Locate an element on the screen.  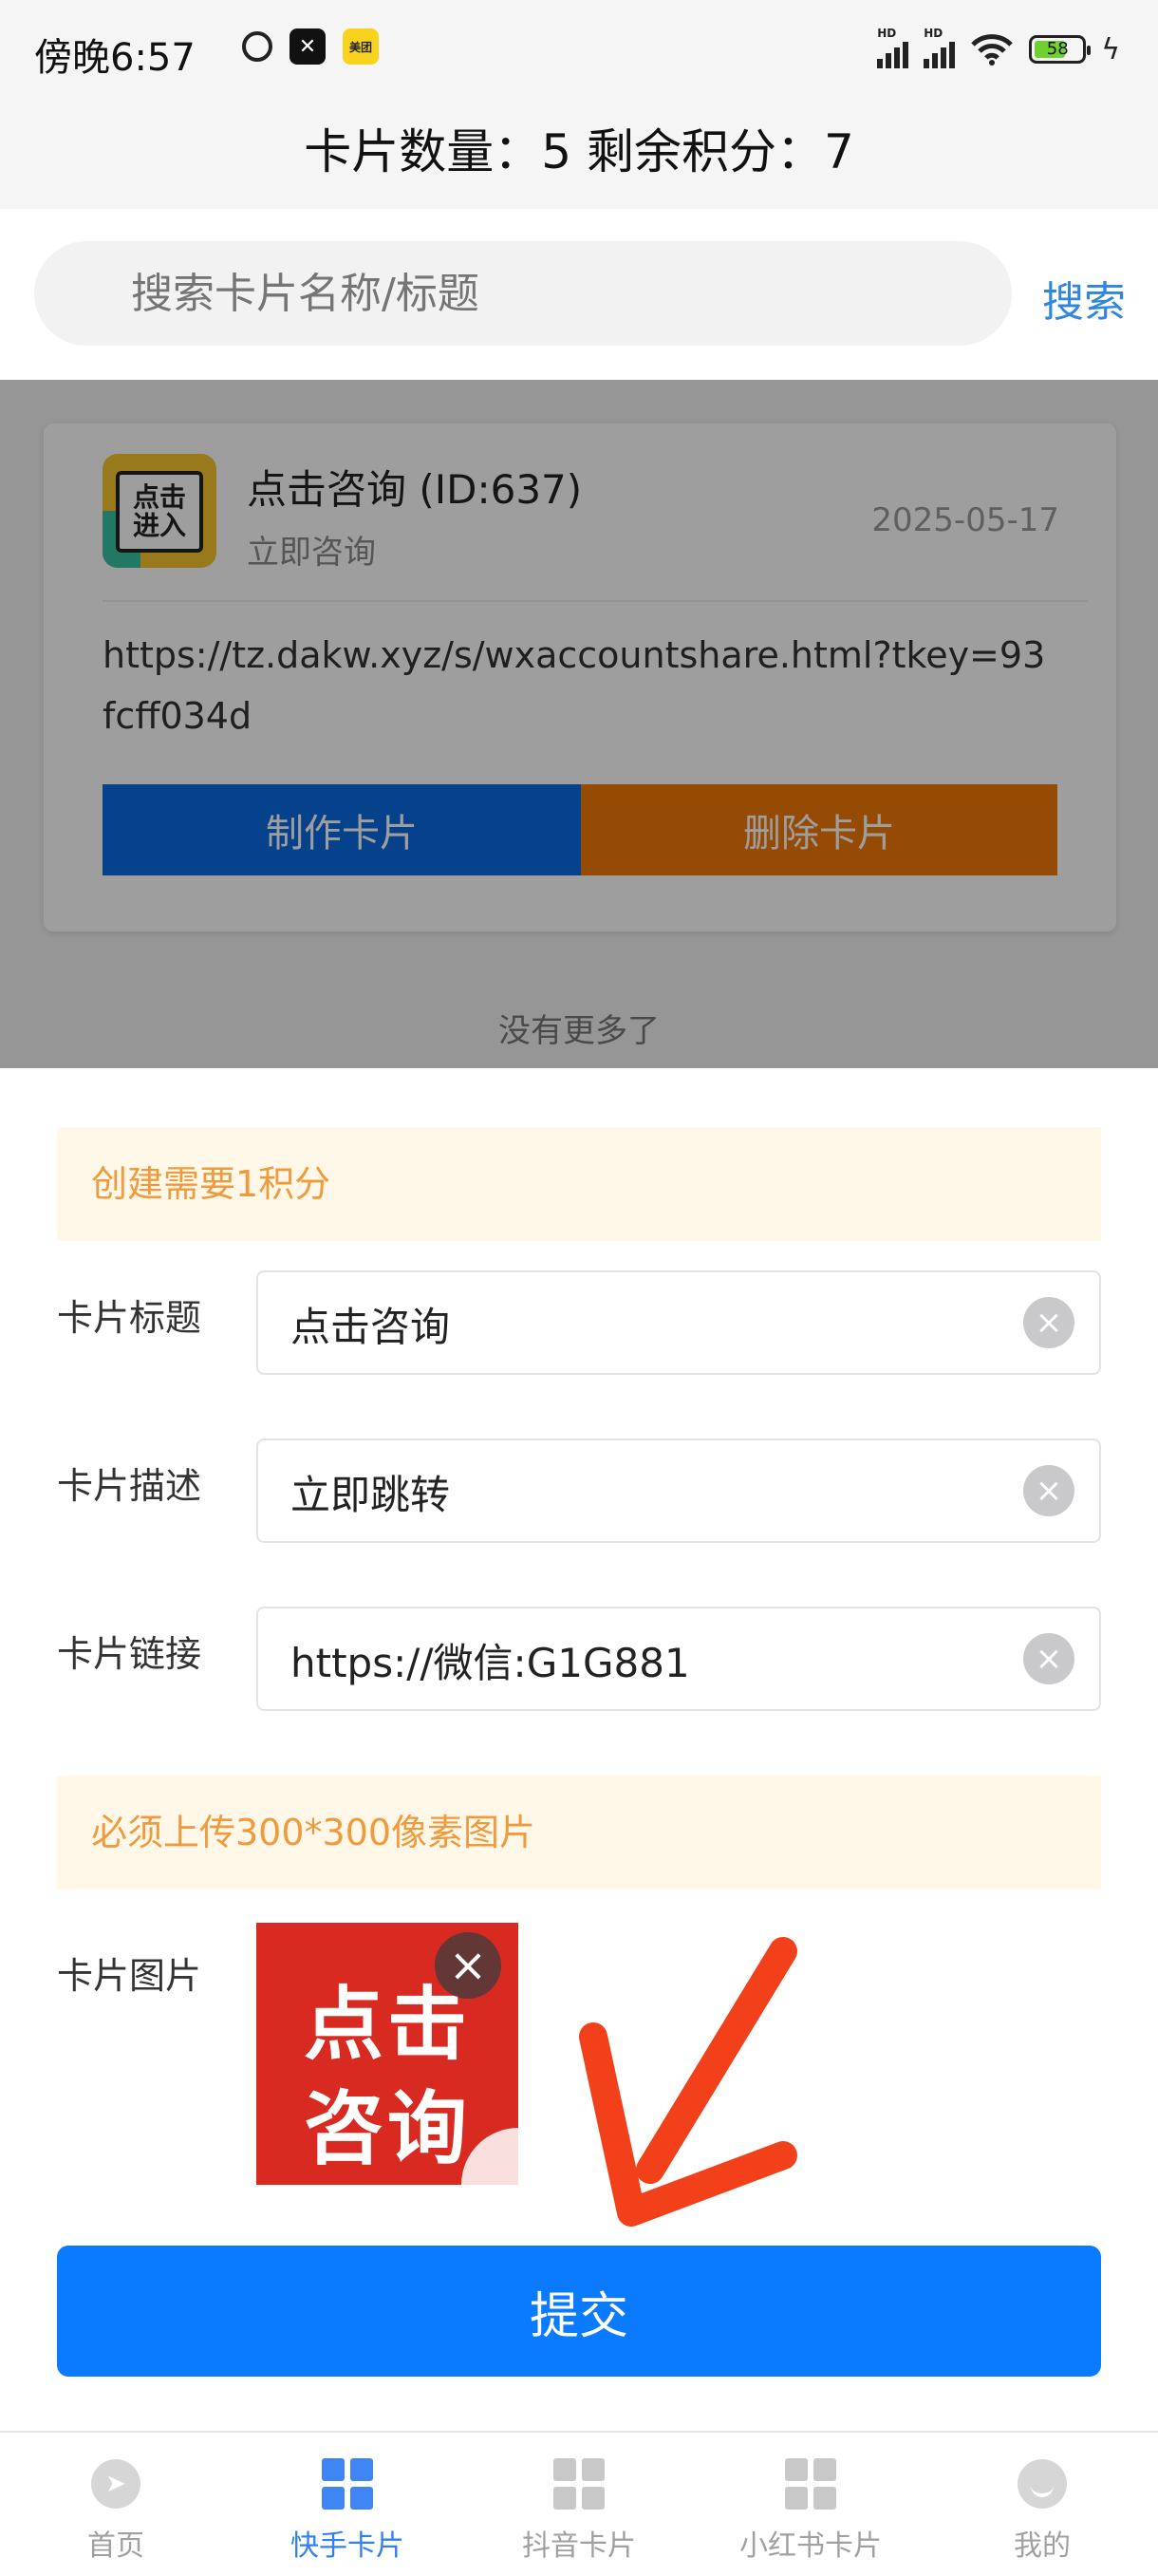
nav-item-douyin-cards: 抖音卡片 is located at coordinates (579, 2504).